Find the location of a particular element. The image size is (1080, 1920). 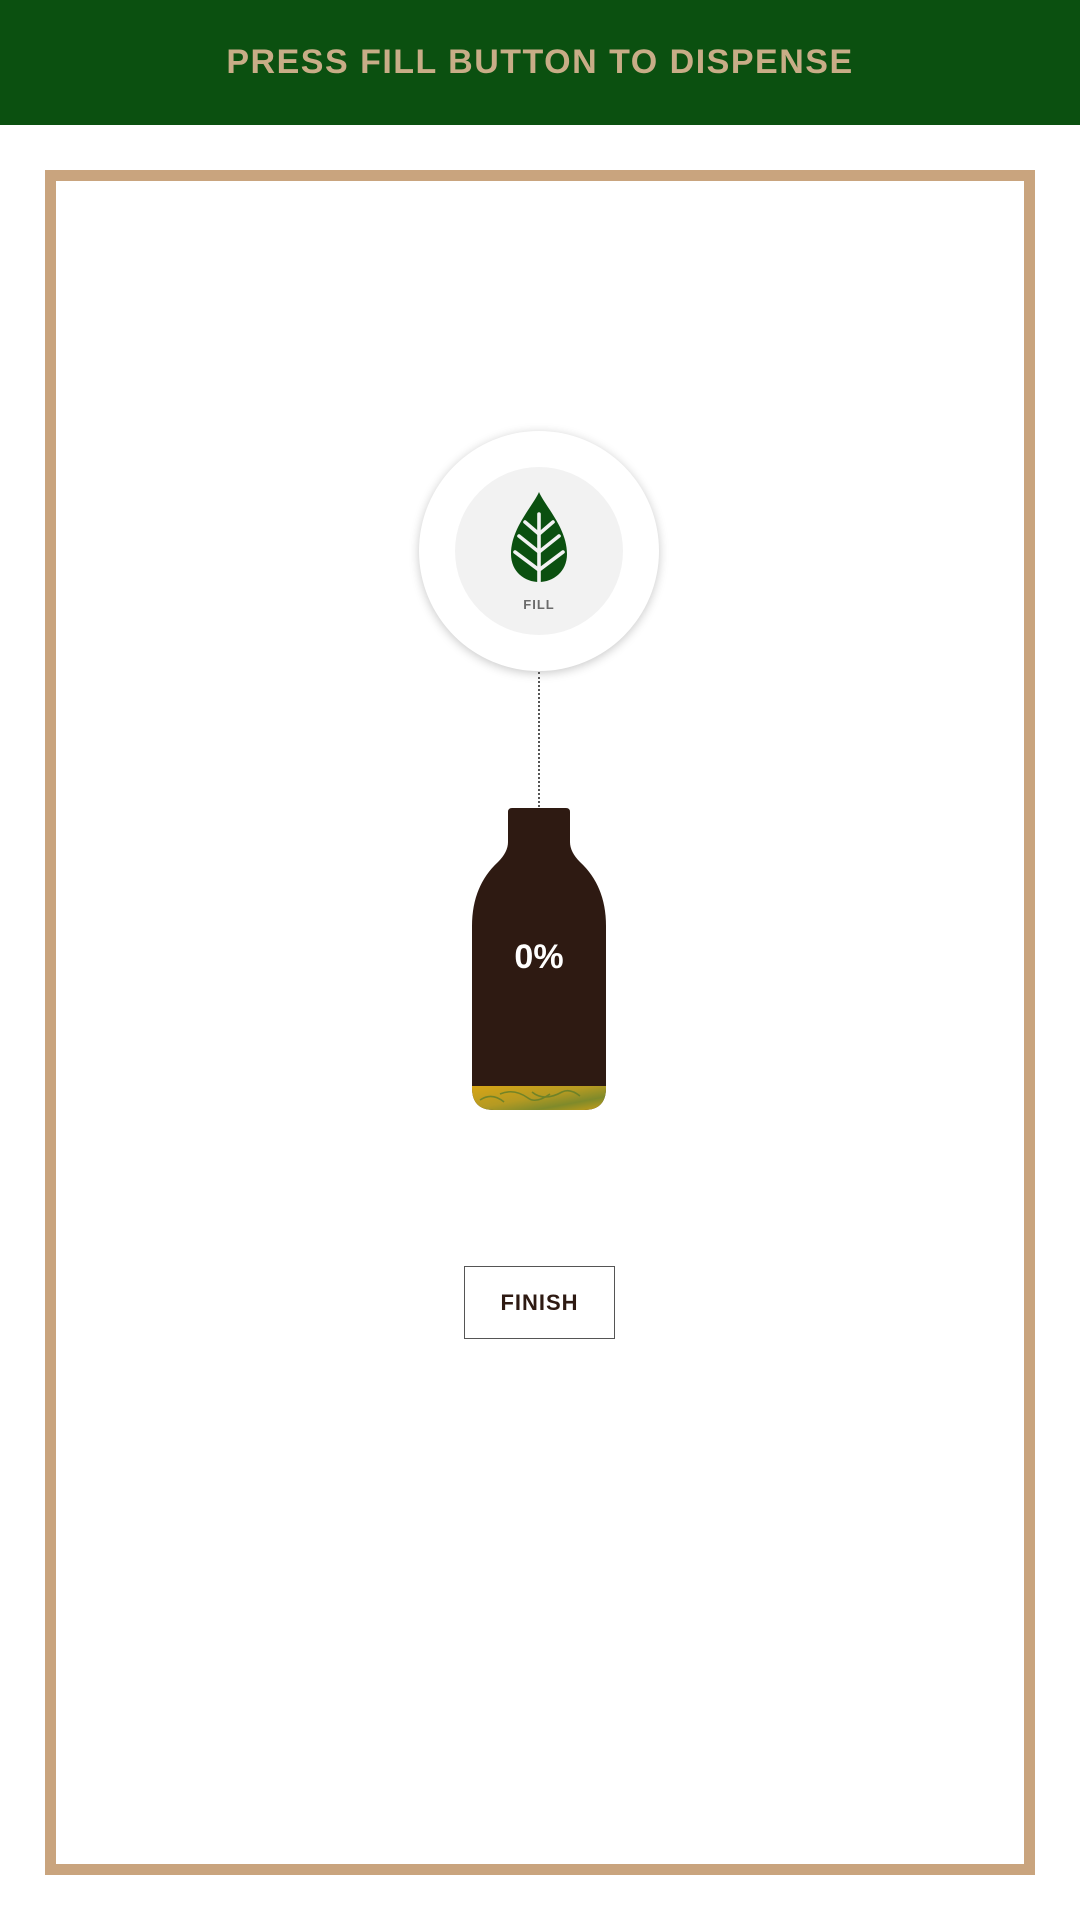

leaf-icon is located at coordinates (539, 537).